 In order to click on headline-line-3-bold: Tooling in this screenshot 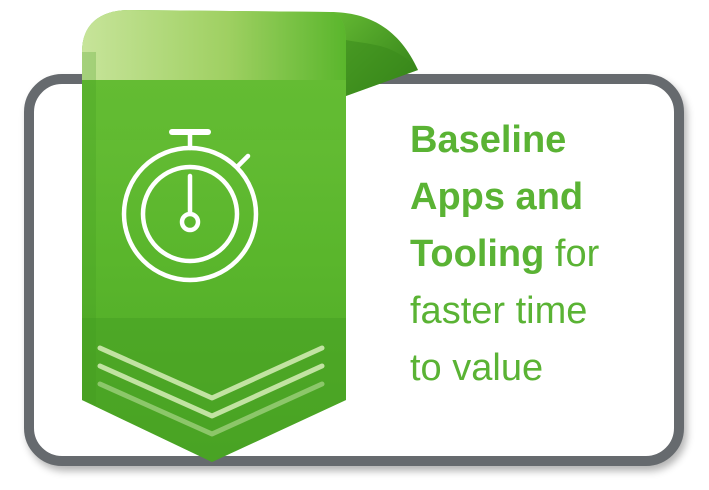, I will do `click(477, 254)`.